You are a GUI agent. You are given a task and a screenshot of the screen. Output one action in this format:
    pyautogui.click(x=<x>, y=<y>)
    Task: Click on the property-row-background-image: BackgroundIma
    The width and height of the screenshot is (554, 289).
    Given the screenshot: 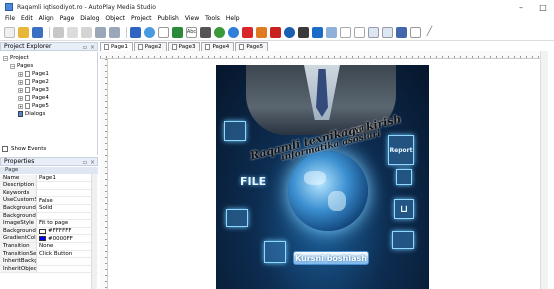 What is the action you would take?
    pyautogui.click(x=49, y=216)
    